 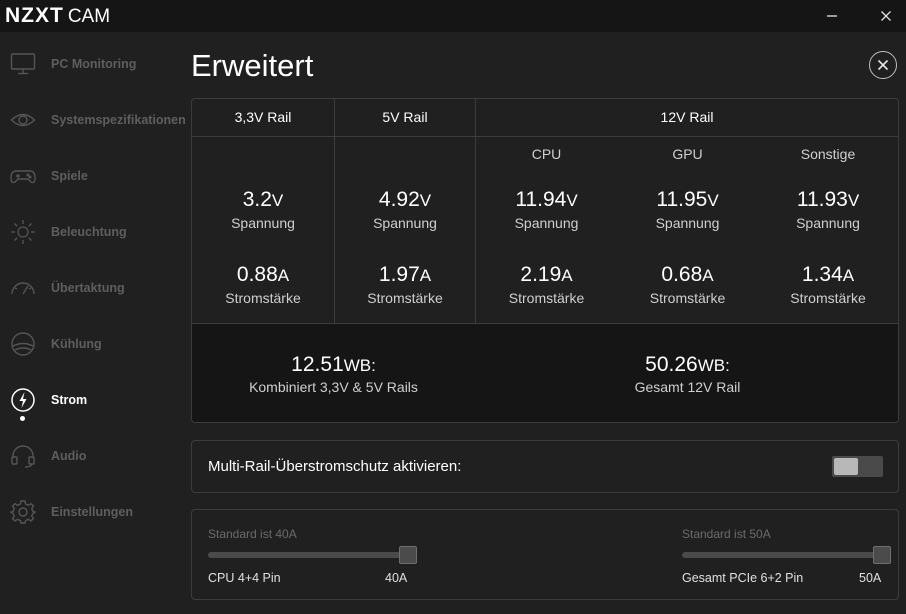 I want to click on rail-header-row: 3,3V Rail 5V Rail 12V Rail, so click(x=545, y=118).